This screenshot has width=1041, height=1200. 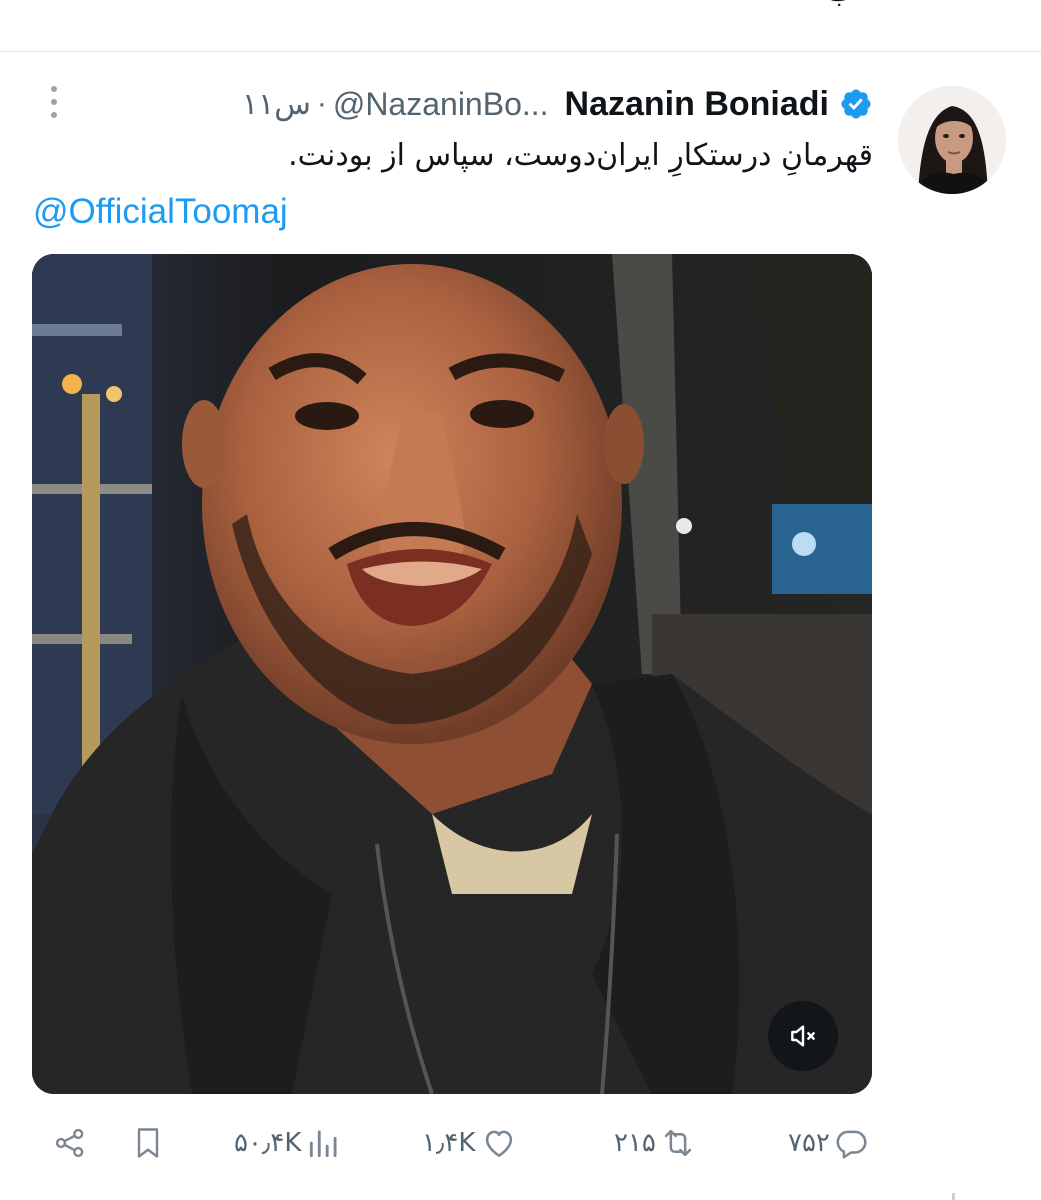 What do you see at coordinates (449, 1143) in the screenshot?
I see `likes-count: ۱٫۴K` at bounding box center [449, 1143].